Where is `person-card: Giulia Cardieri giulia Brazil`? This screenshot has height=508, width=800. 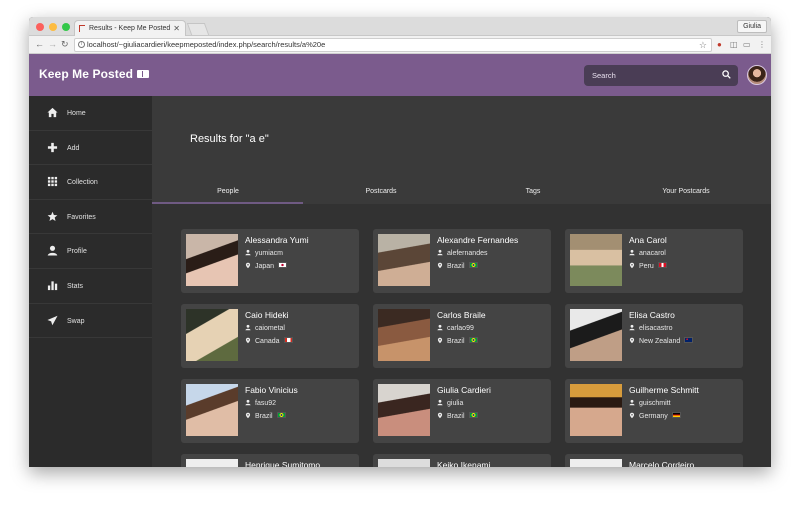 person-card: Giulia Cardieri giulia Brazil is located at coordinates (462, 411).